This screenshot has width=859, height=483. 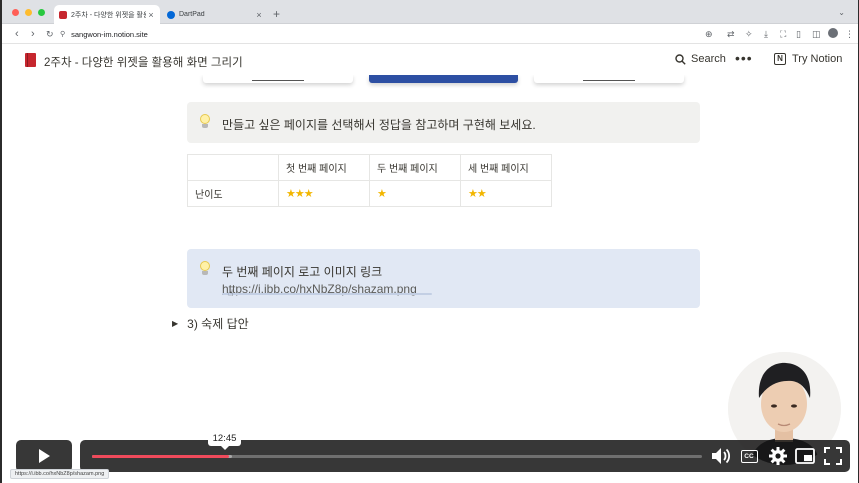 I want to click on tab-dartpad: DartPad ×, so click(x=215, y=14).